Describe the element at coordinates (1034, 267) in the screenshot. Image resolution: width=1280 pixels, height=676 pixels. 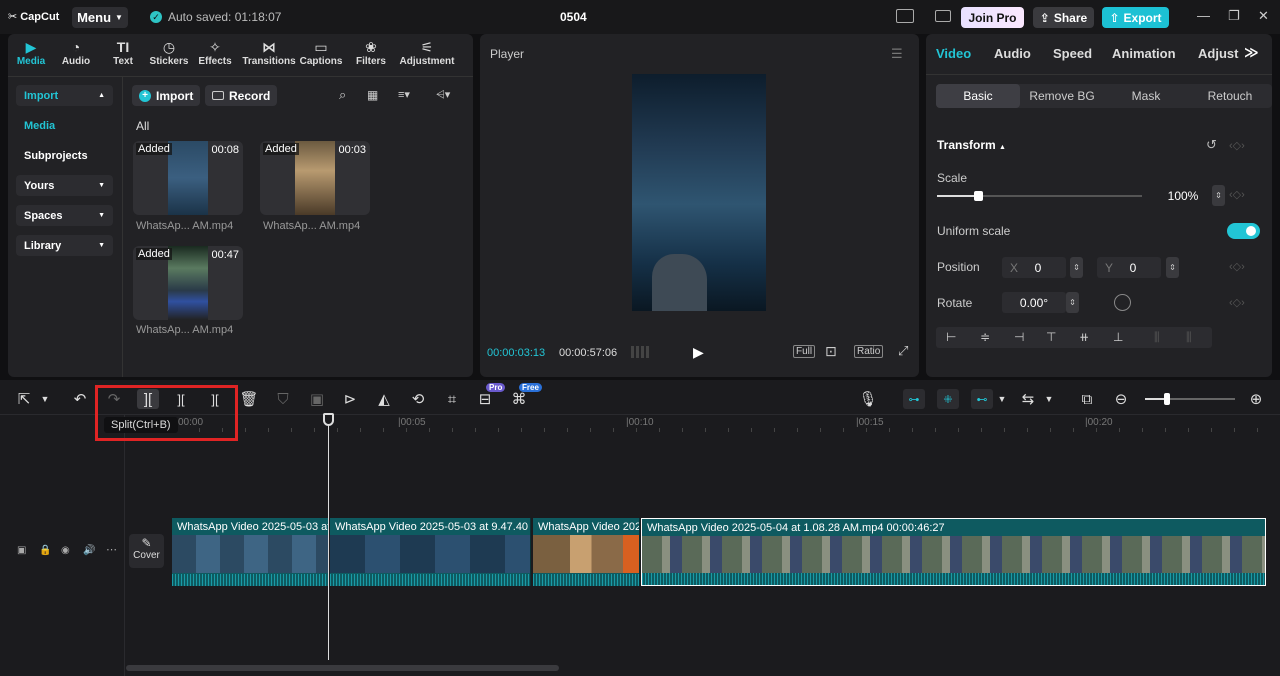
I see `position-x-field: X0` at that location.